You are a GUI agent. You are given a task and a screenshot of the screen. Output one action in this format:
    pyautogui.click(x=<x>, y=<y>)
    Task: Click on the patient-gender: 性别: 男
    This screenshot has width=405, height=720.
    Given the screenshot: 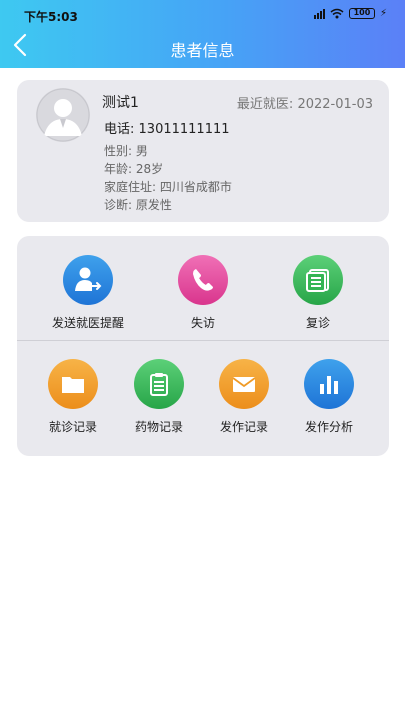 What is the action you would take?
    pyautogui.click(x=126, y=151)
    